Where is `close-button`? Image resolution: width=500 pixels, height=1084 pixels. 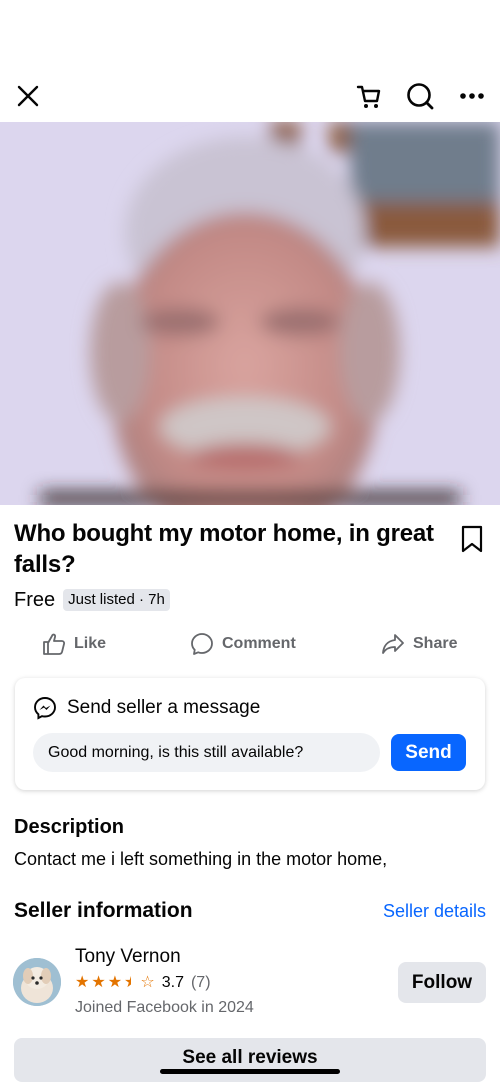
close-button is located at coordinates (28, 96).